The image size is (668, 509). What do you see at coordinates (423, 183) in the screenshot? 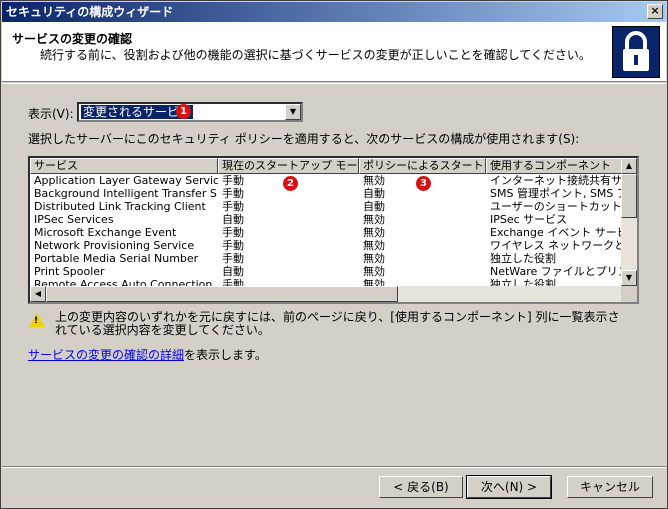
I see `callout-badge-3: 3` at bounding box center [423, 183].